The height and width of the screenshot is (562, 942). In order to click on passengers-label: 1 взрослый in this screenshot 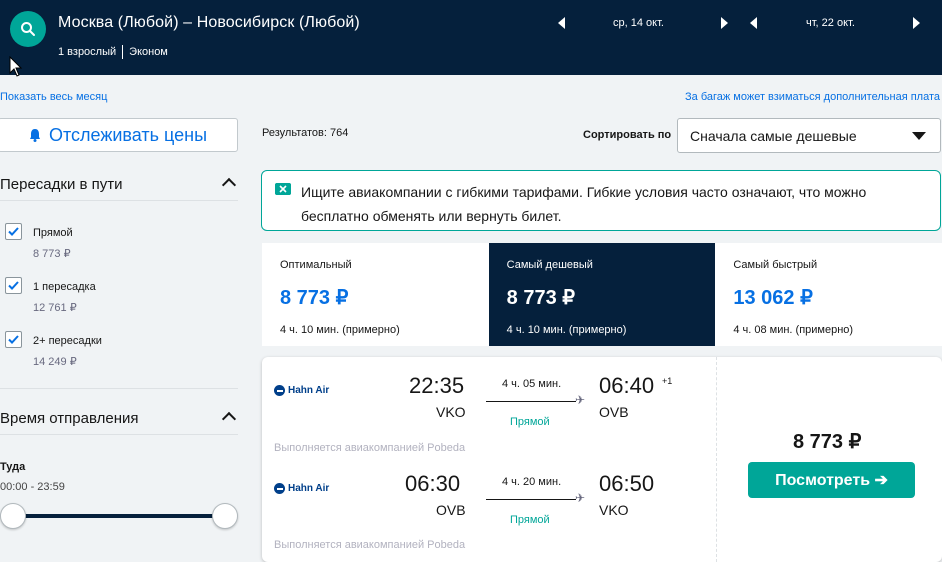, I will do `click(87, 52)`.